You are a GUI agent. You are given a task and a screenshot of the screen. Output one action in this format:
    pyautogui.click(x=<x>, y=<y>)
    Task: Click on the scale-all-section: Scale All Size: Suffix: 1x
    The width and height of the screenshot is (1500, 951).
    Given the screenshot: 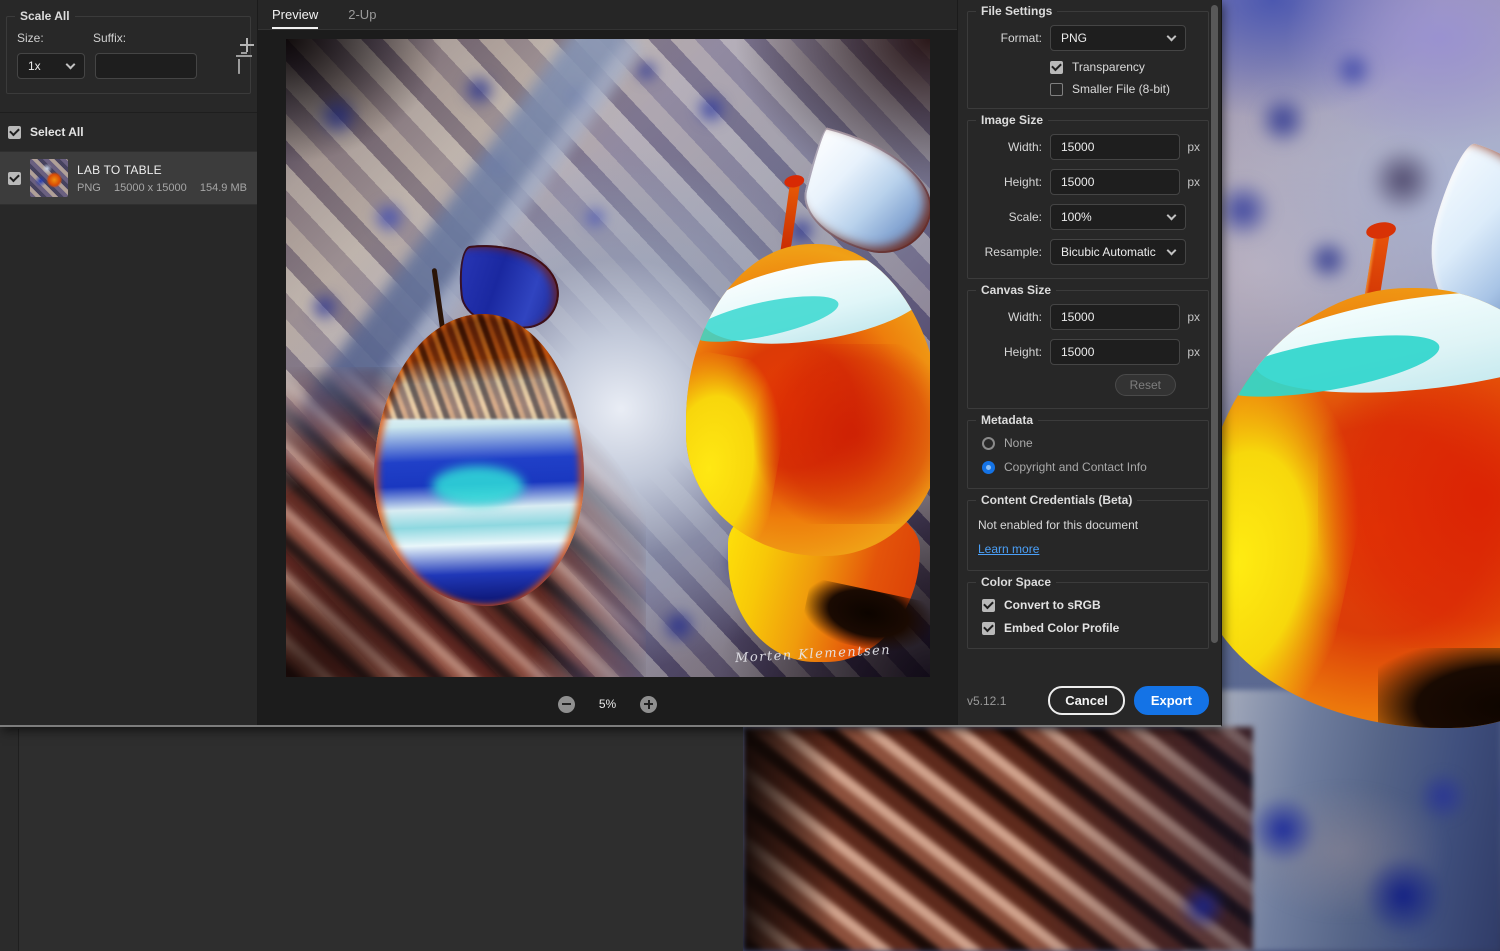 What is the action you would take?
    pyautogui.click(x=128, y=51)
    